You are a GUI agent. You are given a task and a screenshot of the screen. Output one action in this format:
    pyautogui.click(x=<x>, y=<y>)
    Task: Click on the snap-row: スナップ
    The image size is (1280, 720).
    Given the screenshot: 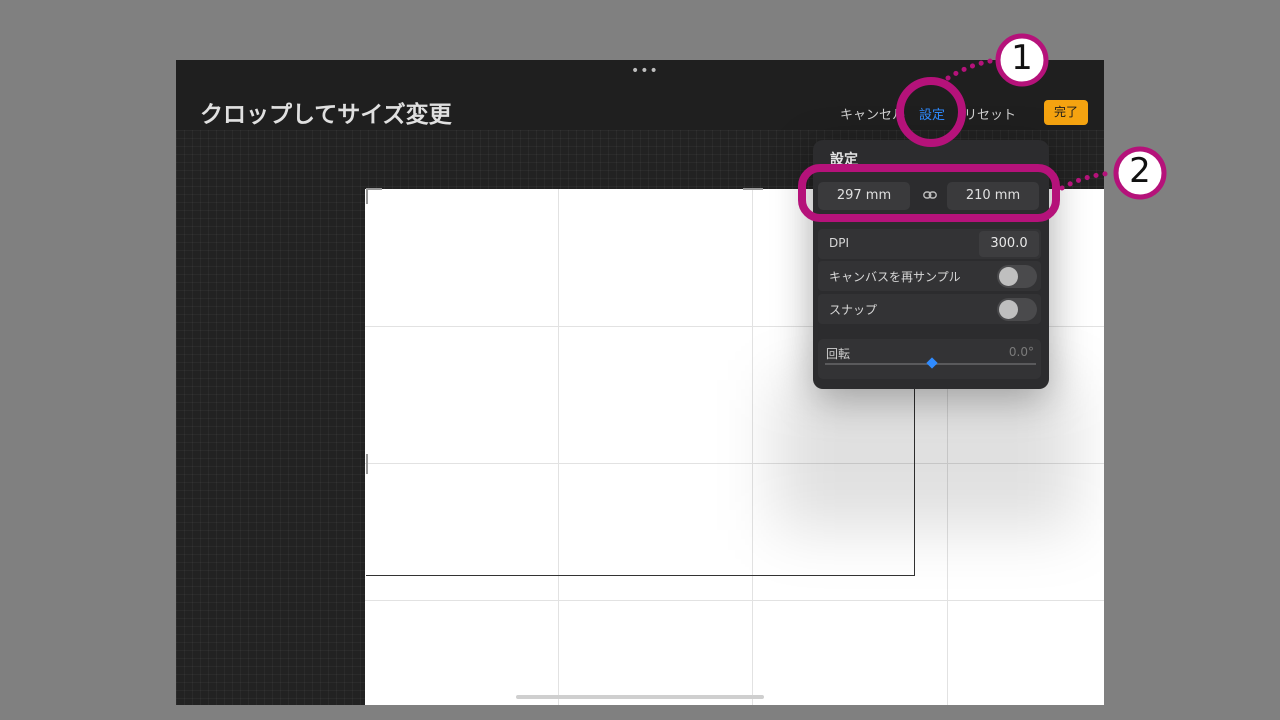 What is the action you would take?
    pyautogui.click(x=929, y=309)
    